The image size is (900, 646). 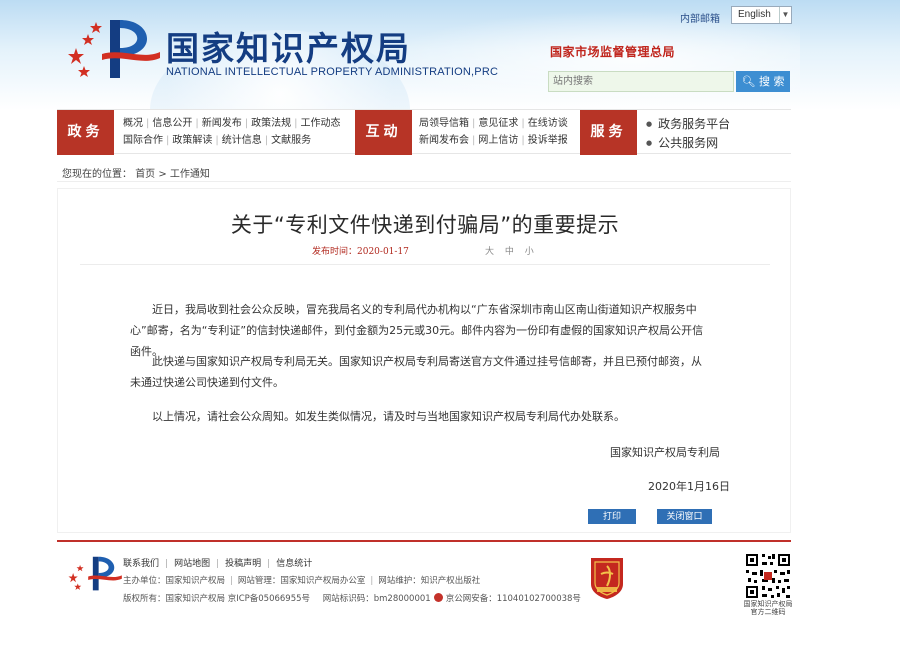 I want to click on footer-divider, so click(x=424, y=541).